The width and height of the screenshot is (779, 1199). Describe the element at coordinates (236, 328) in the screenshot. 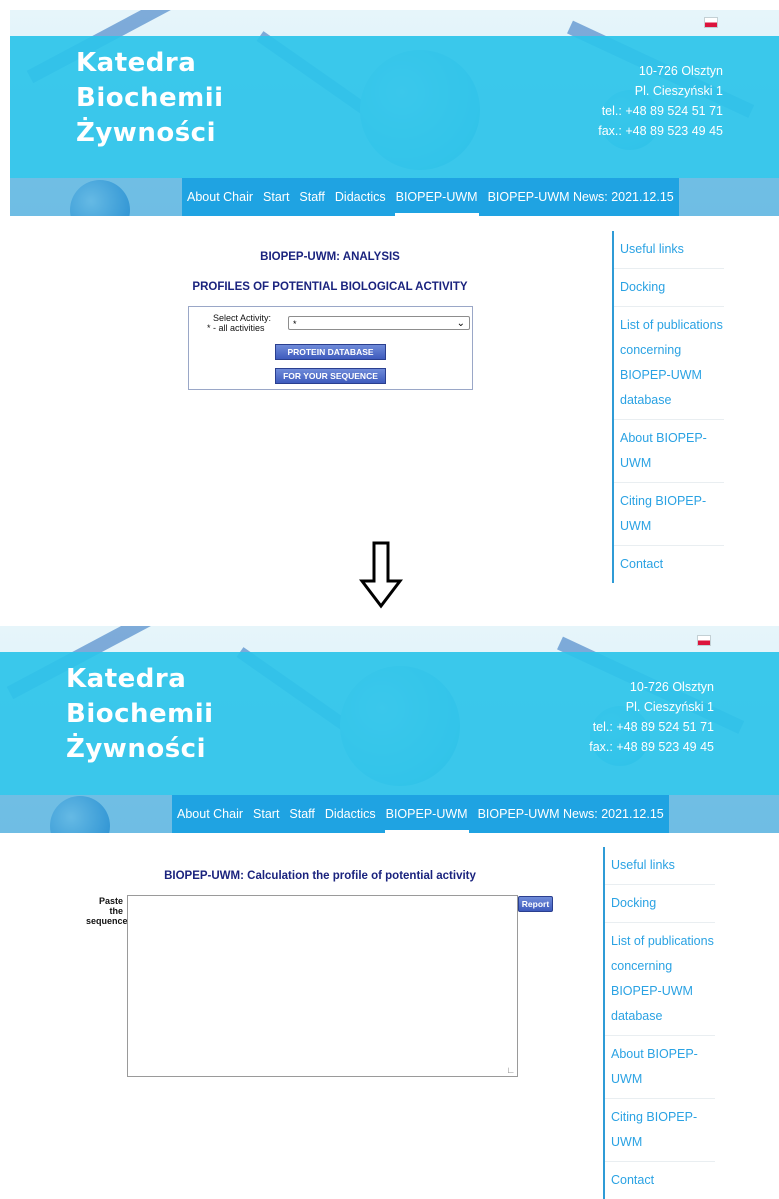

I see `select-activity-hint: * - all activities` at that location.